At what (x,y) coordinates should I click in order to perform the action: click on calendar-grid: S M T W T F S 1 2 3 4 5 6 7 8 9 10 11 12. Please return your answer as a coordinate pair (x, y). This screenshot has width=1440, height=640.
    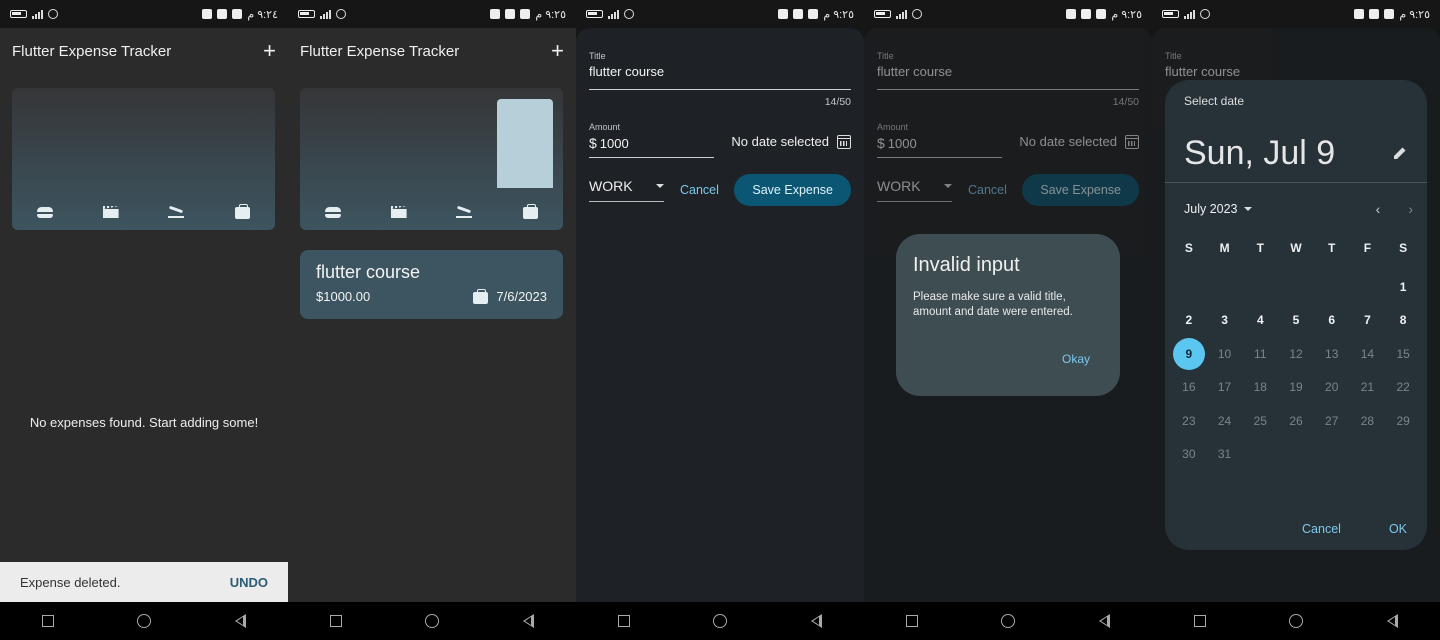
    Looking at the image, I should click on (1296, 354).